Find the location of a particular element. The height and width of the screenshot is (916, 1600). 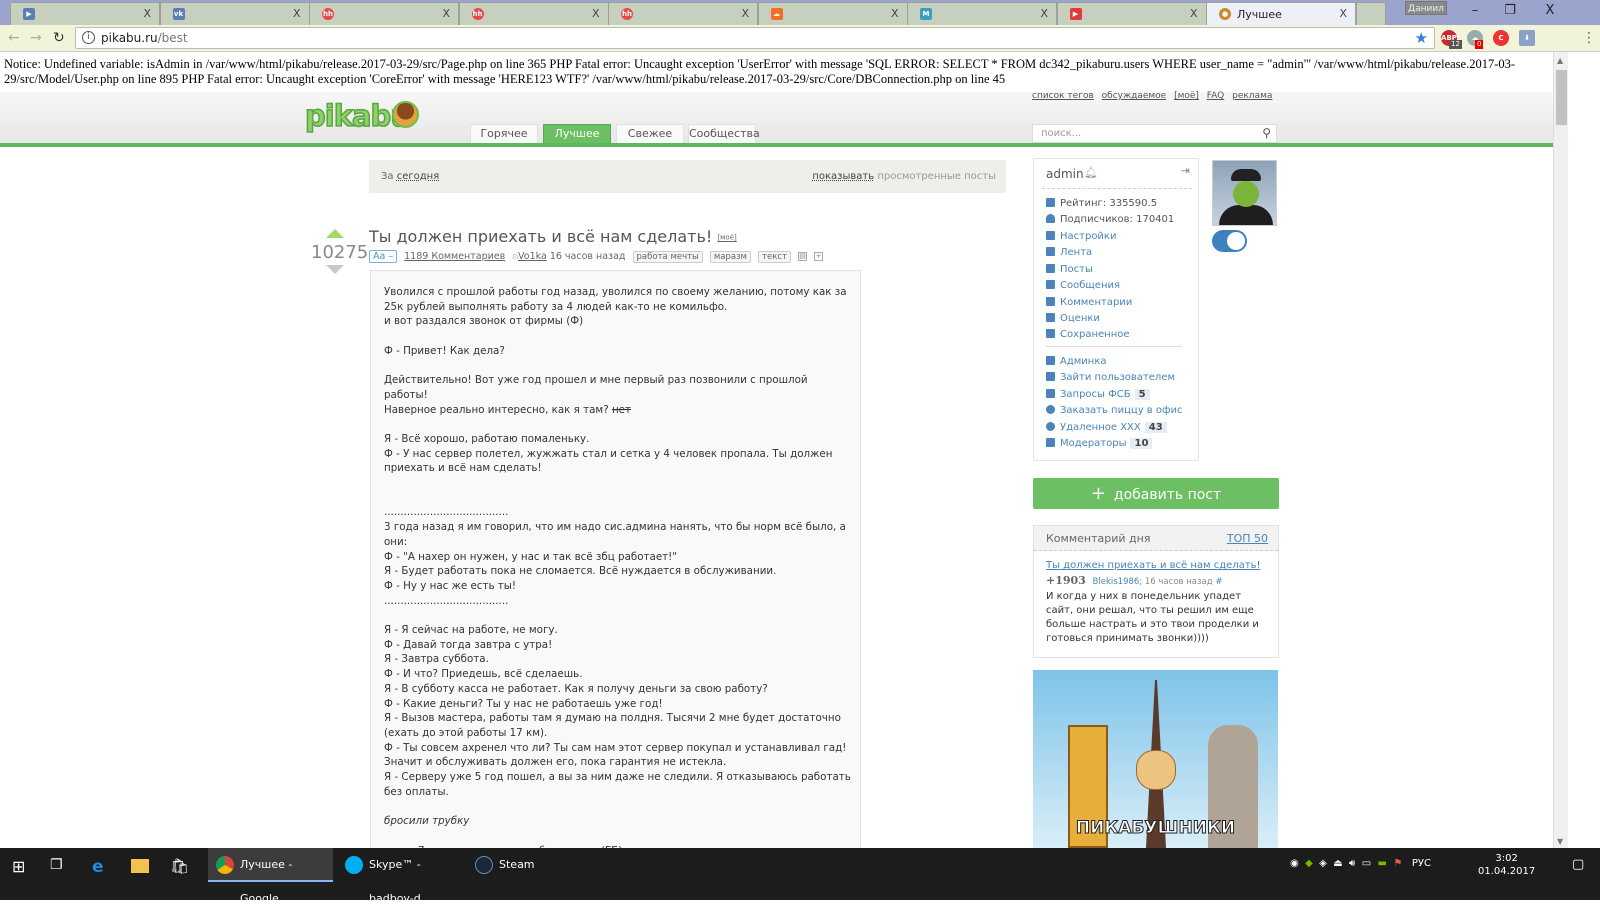

scroll-down-arrow-icon: ▼ is located at coordinates (1560, 841).